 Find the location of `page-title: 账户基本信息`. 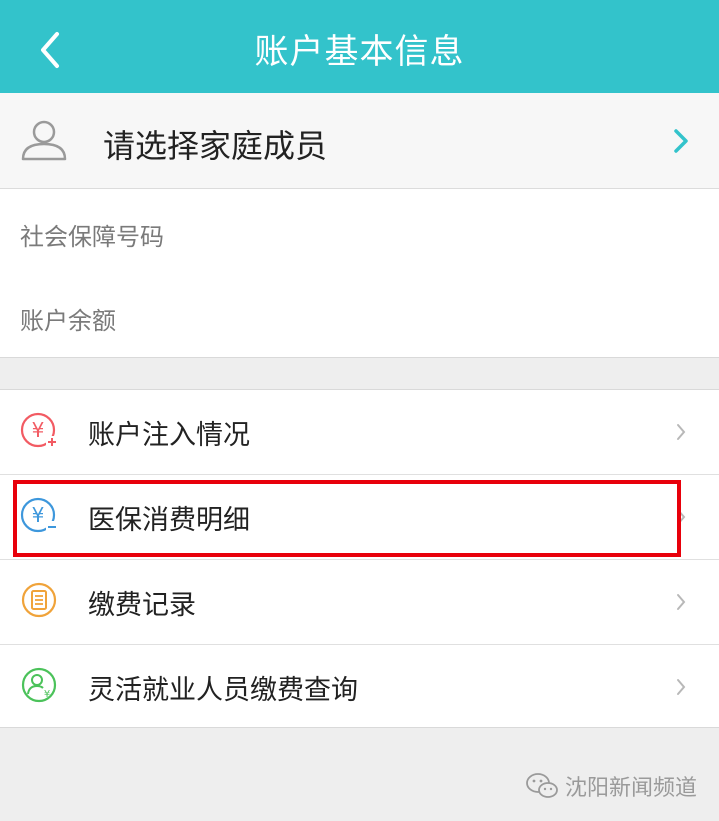

page-title: 账户基本信息 is located at coordinates (359, 52).